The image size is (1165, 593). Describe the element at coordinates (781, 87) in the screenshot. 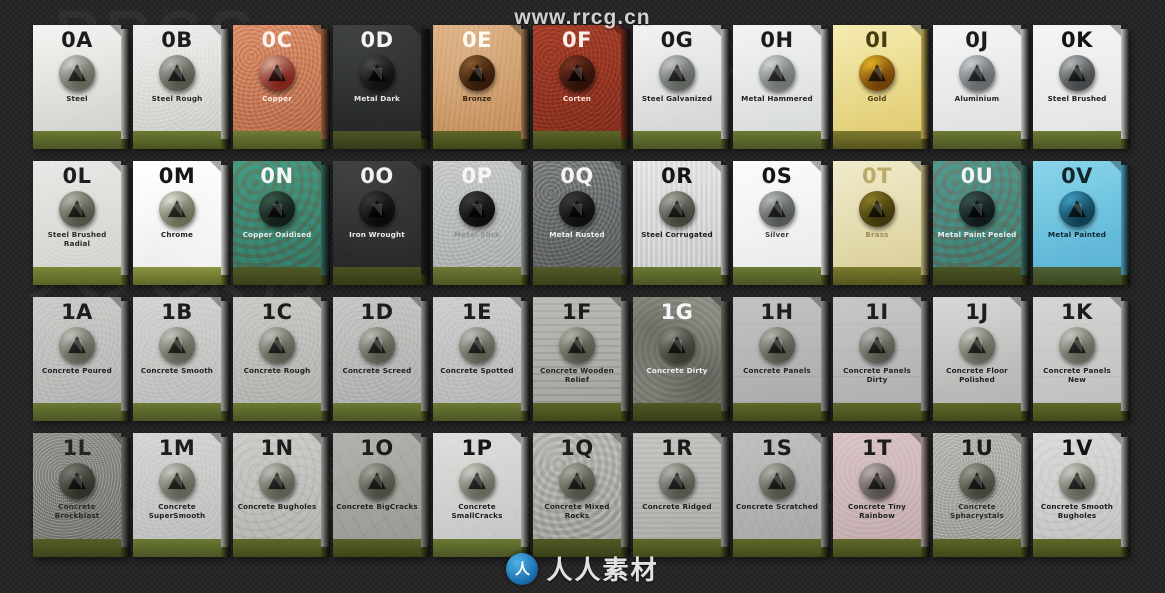

I see `material-tile: 0H Metal Hammered` at that location.